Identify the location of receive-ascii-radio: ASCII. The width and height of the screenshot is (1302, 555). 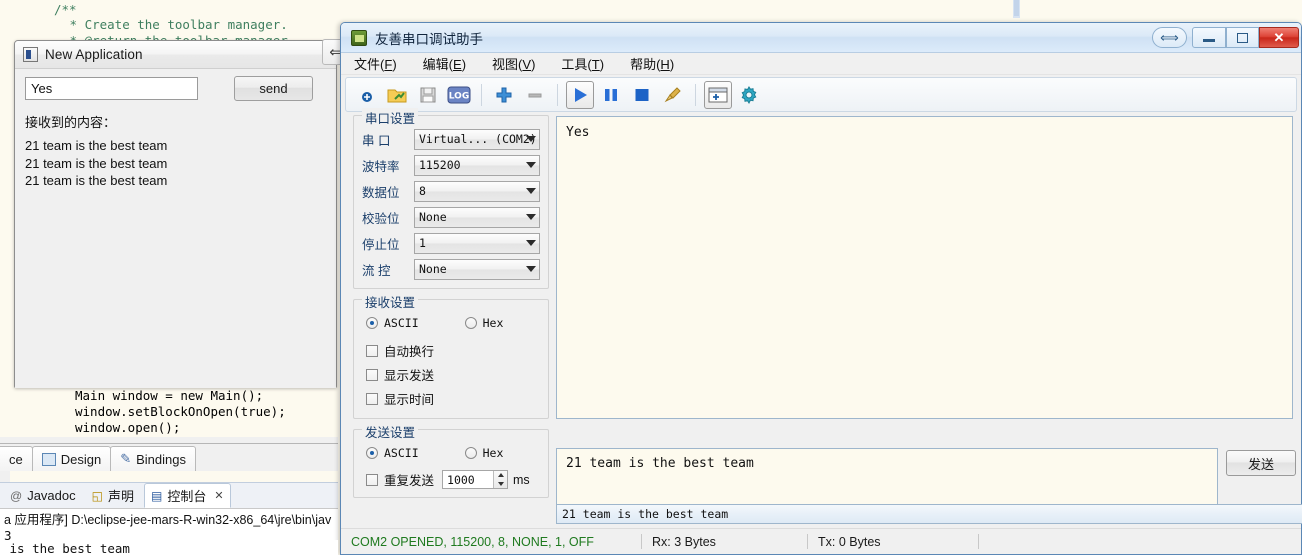
(392, 323).